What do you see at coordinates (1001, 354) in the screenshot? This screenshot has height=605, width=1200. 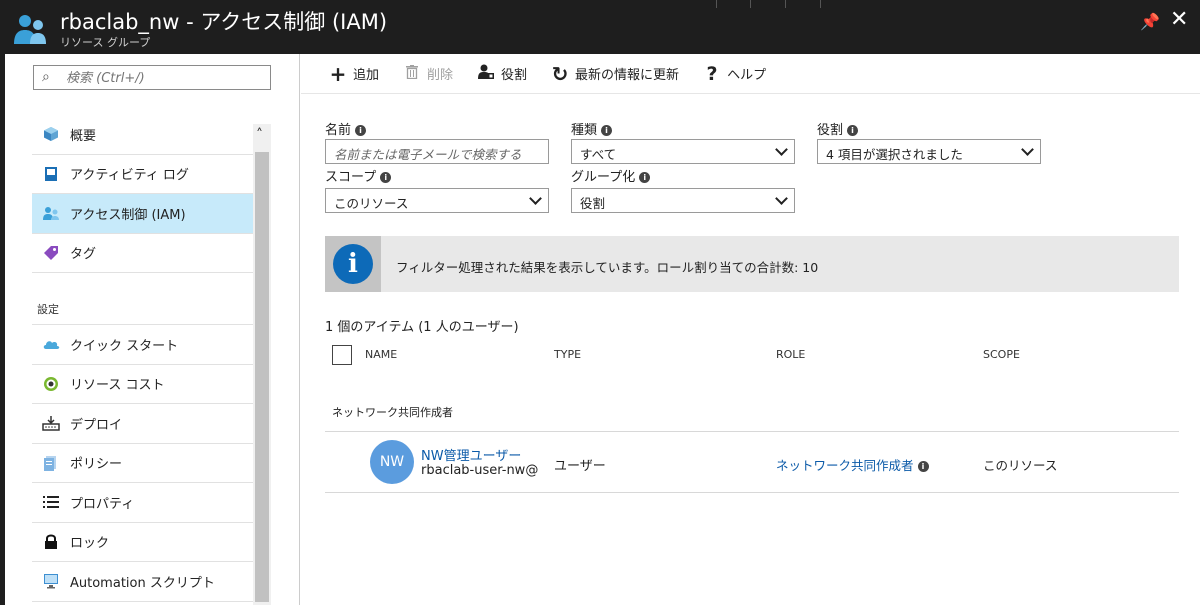 I see `column-scope: SCOPE` at bounding box center [1001, 354].